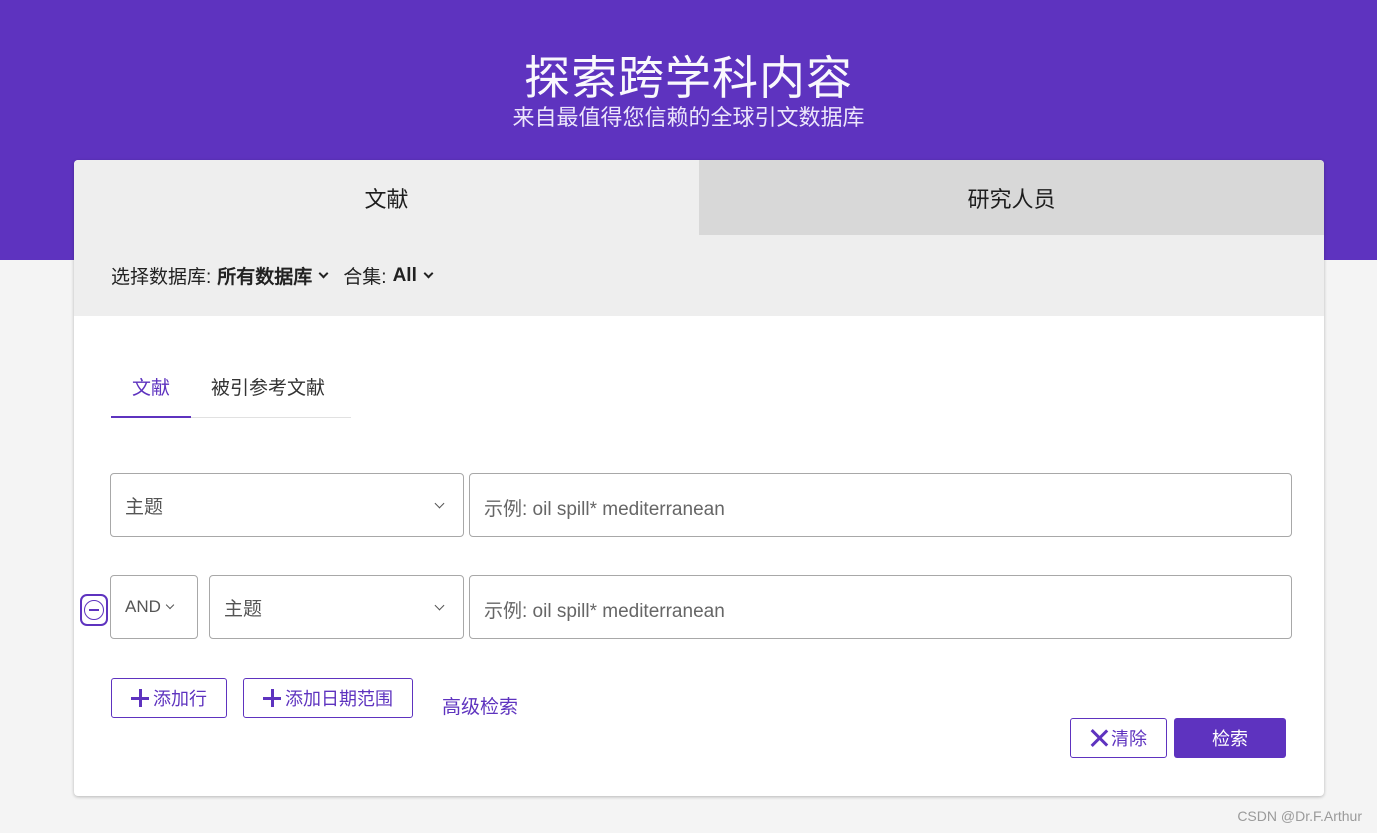 This screenshot has height=833, width=1377. Describe the element at coordinates (281, 394) in the screenshot. I see `subtab-cited-references: 被引参考文献` at that location.